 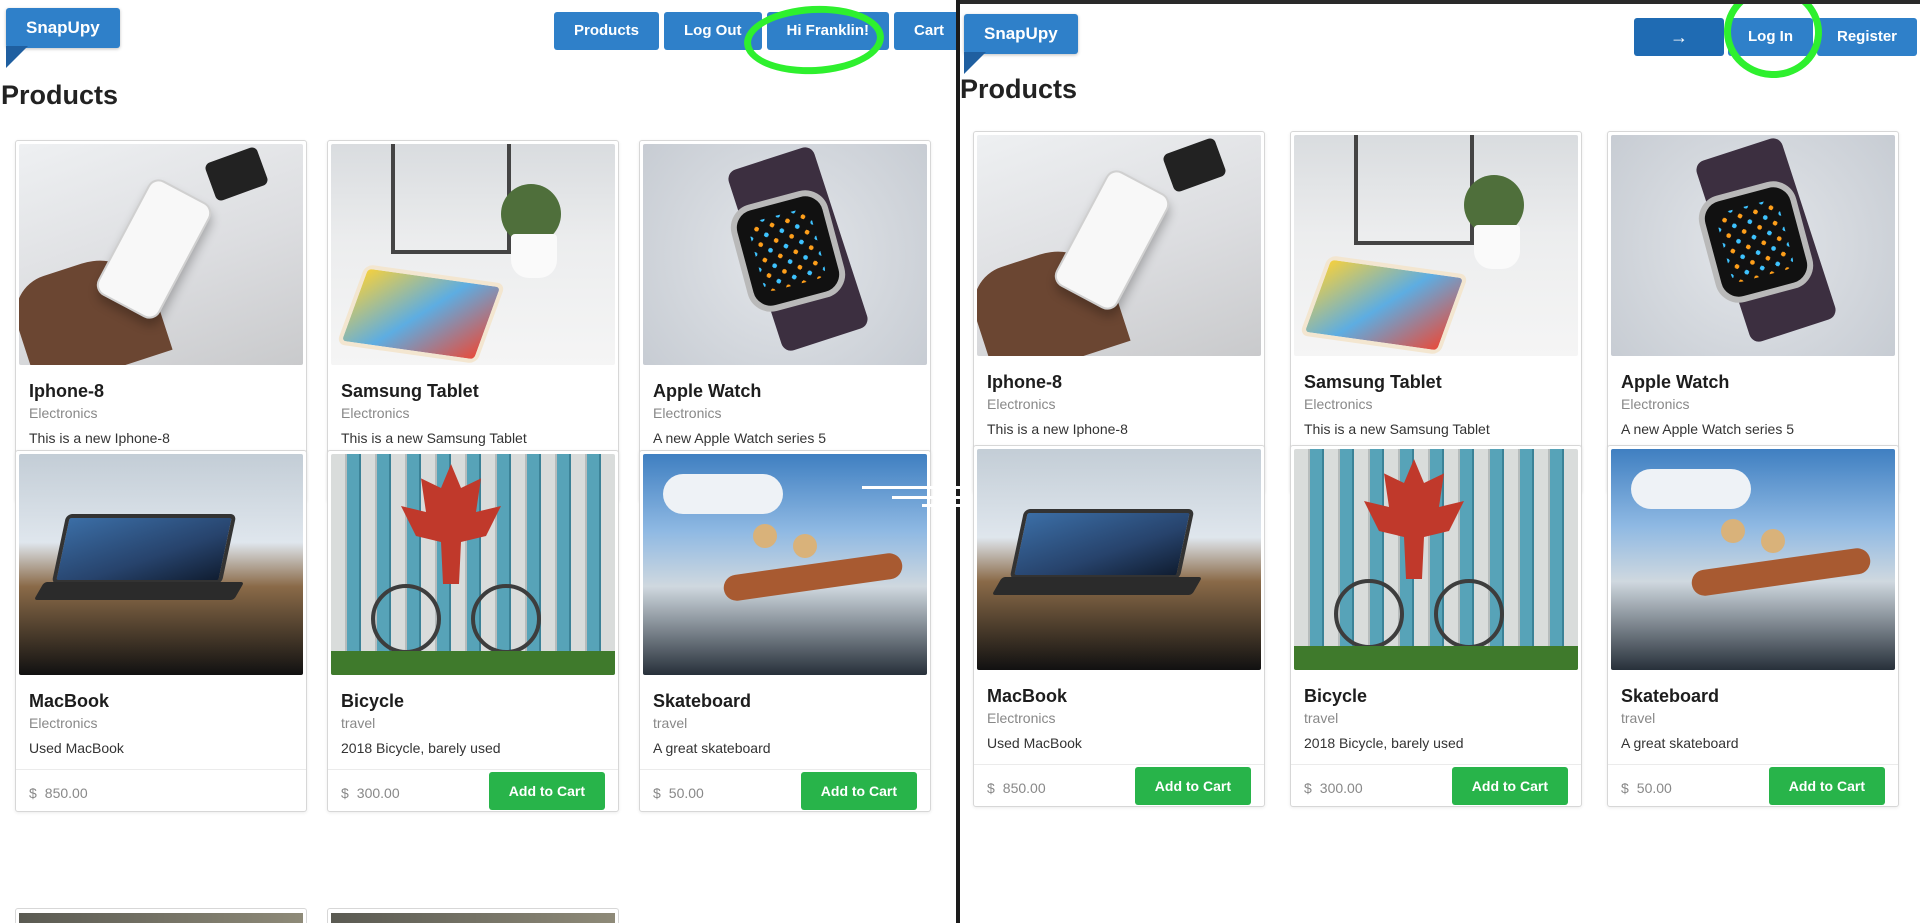 I want to click on product-description: Used MacBook, so click(x=76, y=748).